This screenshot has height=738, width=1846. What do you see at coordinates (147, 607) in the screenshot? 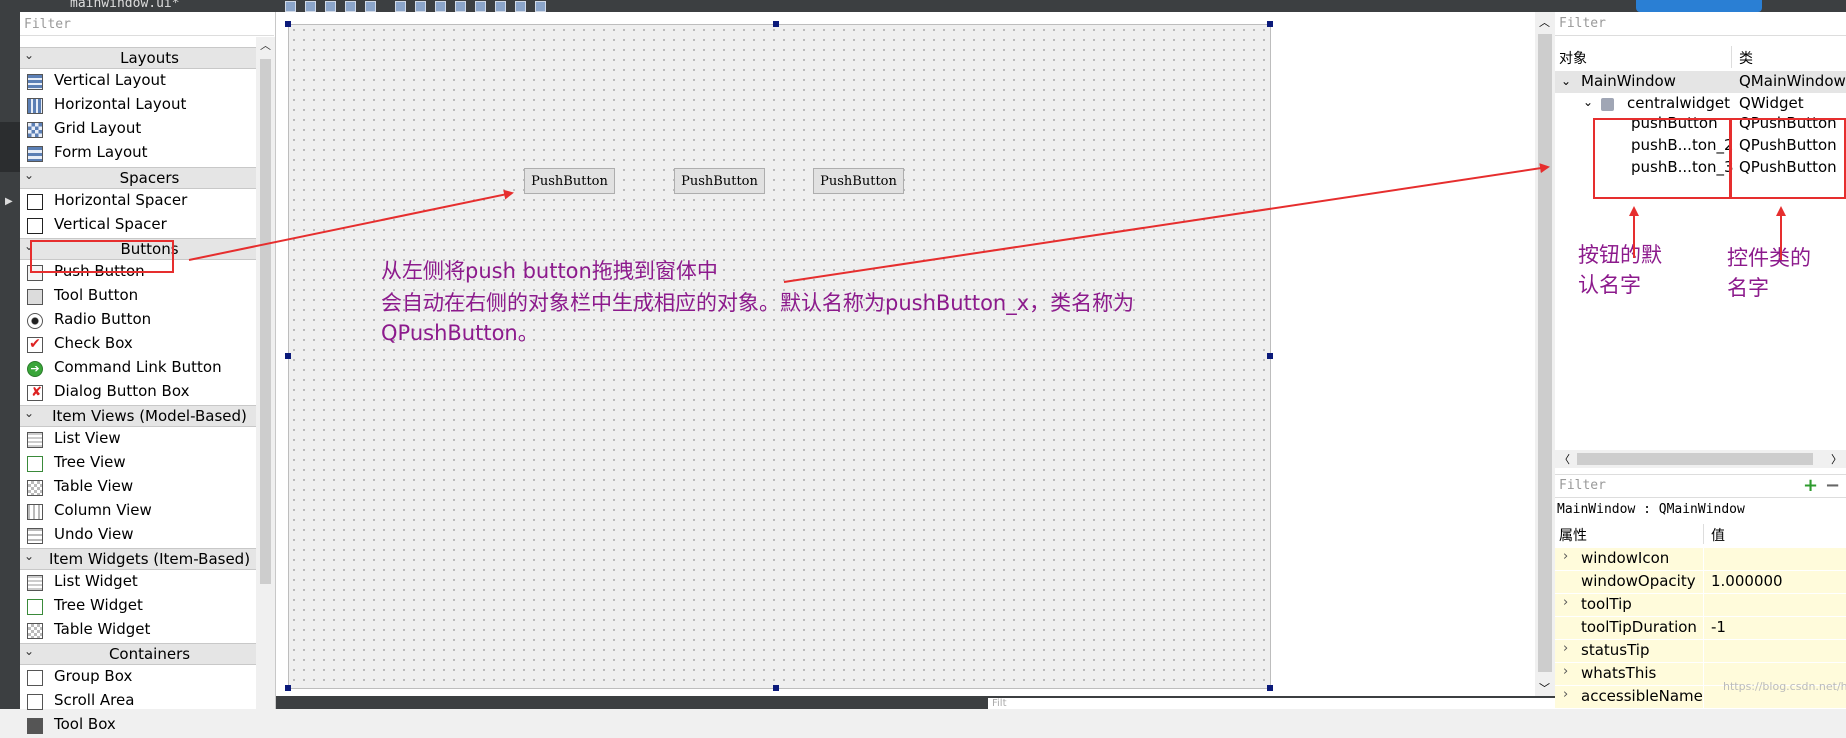
I see `widget-tree-widget: Tree Widget` at bounding box center [147, 607].